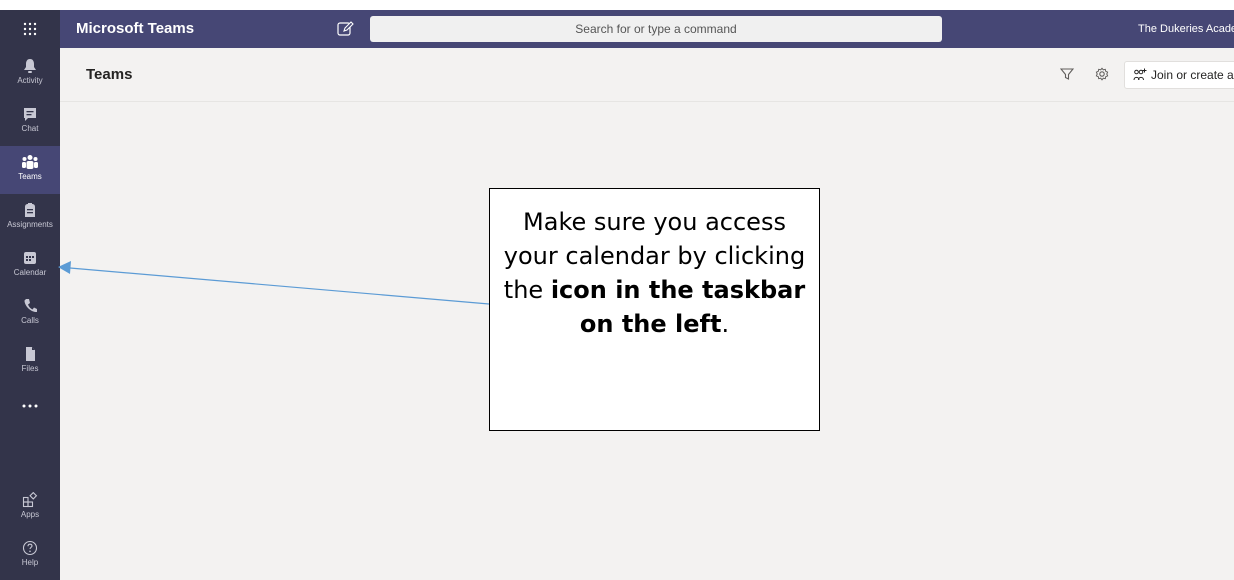 Image resolution: width=1234 pixels, height=580 pixels. Describe the element at coordinates (30, 500) in the screenshot. I see `apps-icon` at that location.